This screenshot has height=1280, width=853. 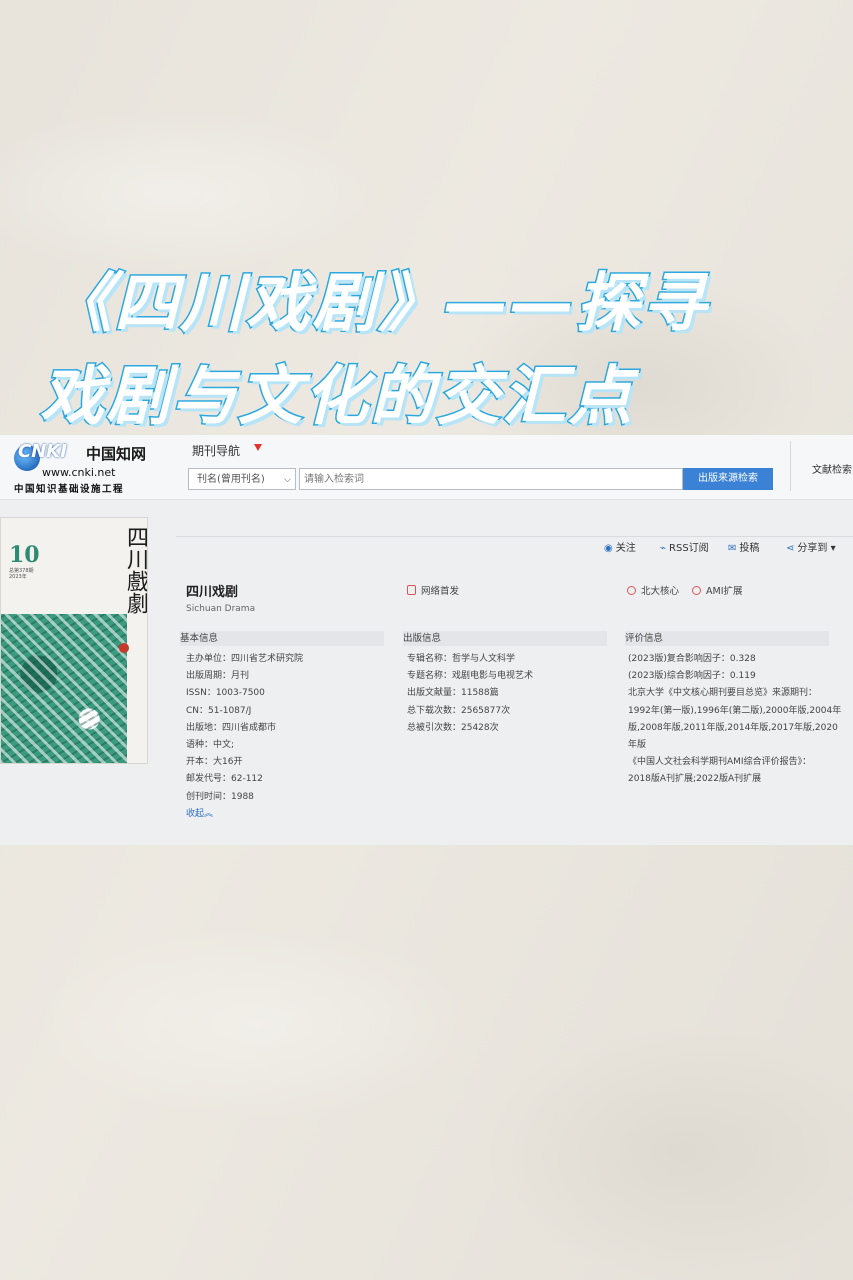 What do you see at coordinates (79, 472) in the screenshot?
I see `logo-url: www.cnki.net` at bounding box center [79, 472].